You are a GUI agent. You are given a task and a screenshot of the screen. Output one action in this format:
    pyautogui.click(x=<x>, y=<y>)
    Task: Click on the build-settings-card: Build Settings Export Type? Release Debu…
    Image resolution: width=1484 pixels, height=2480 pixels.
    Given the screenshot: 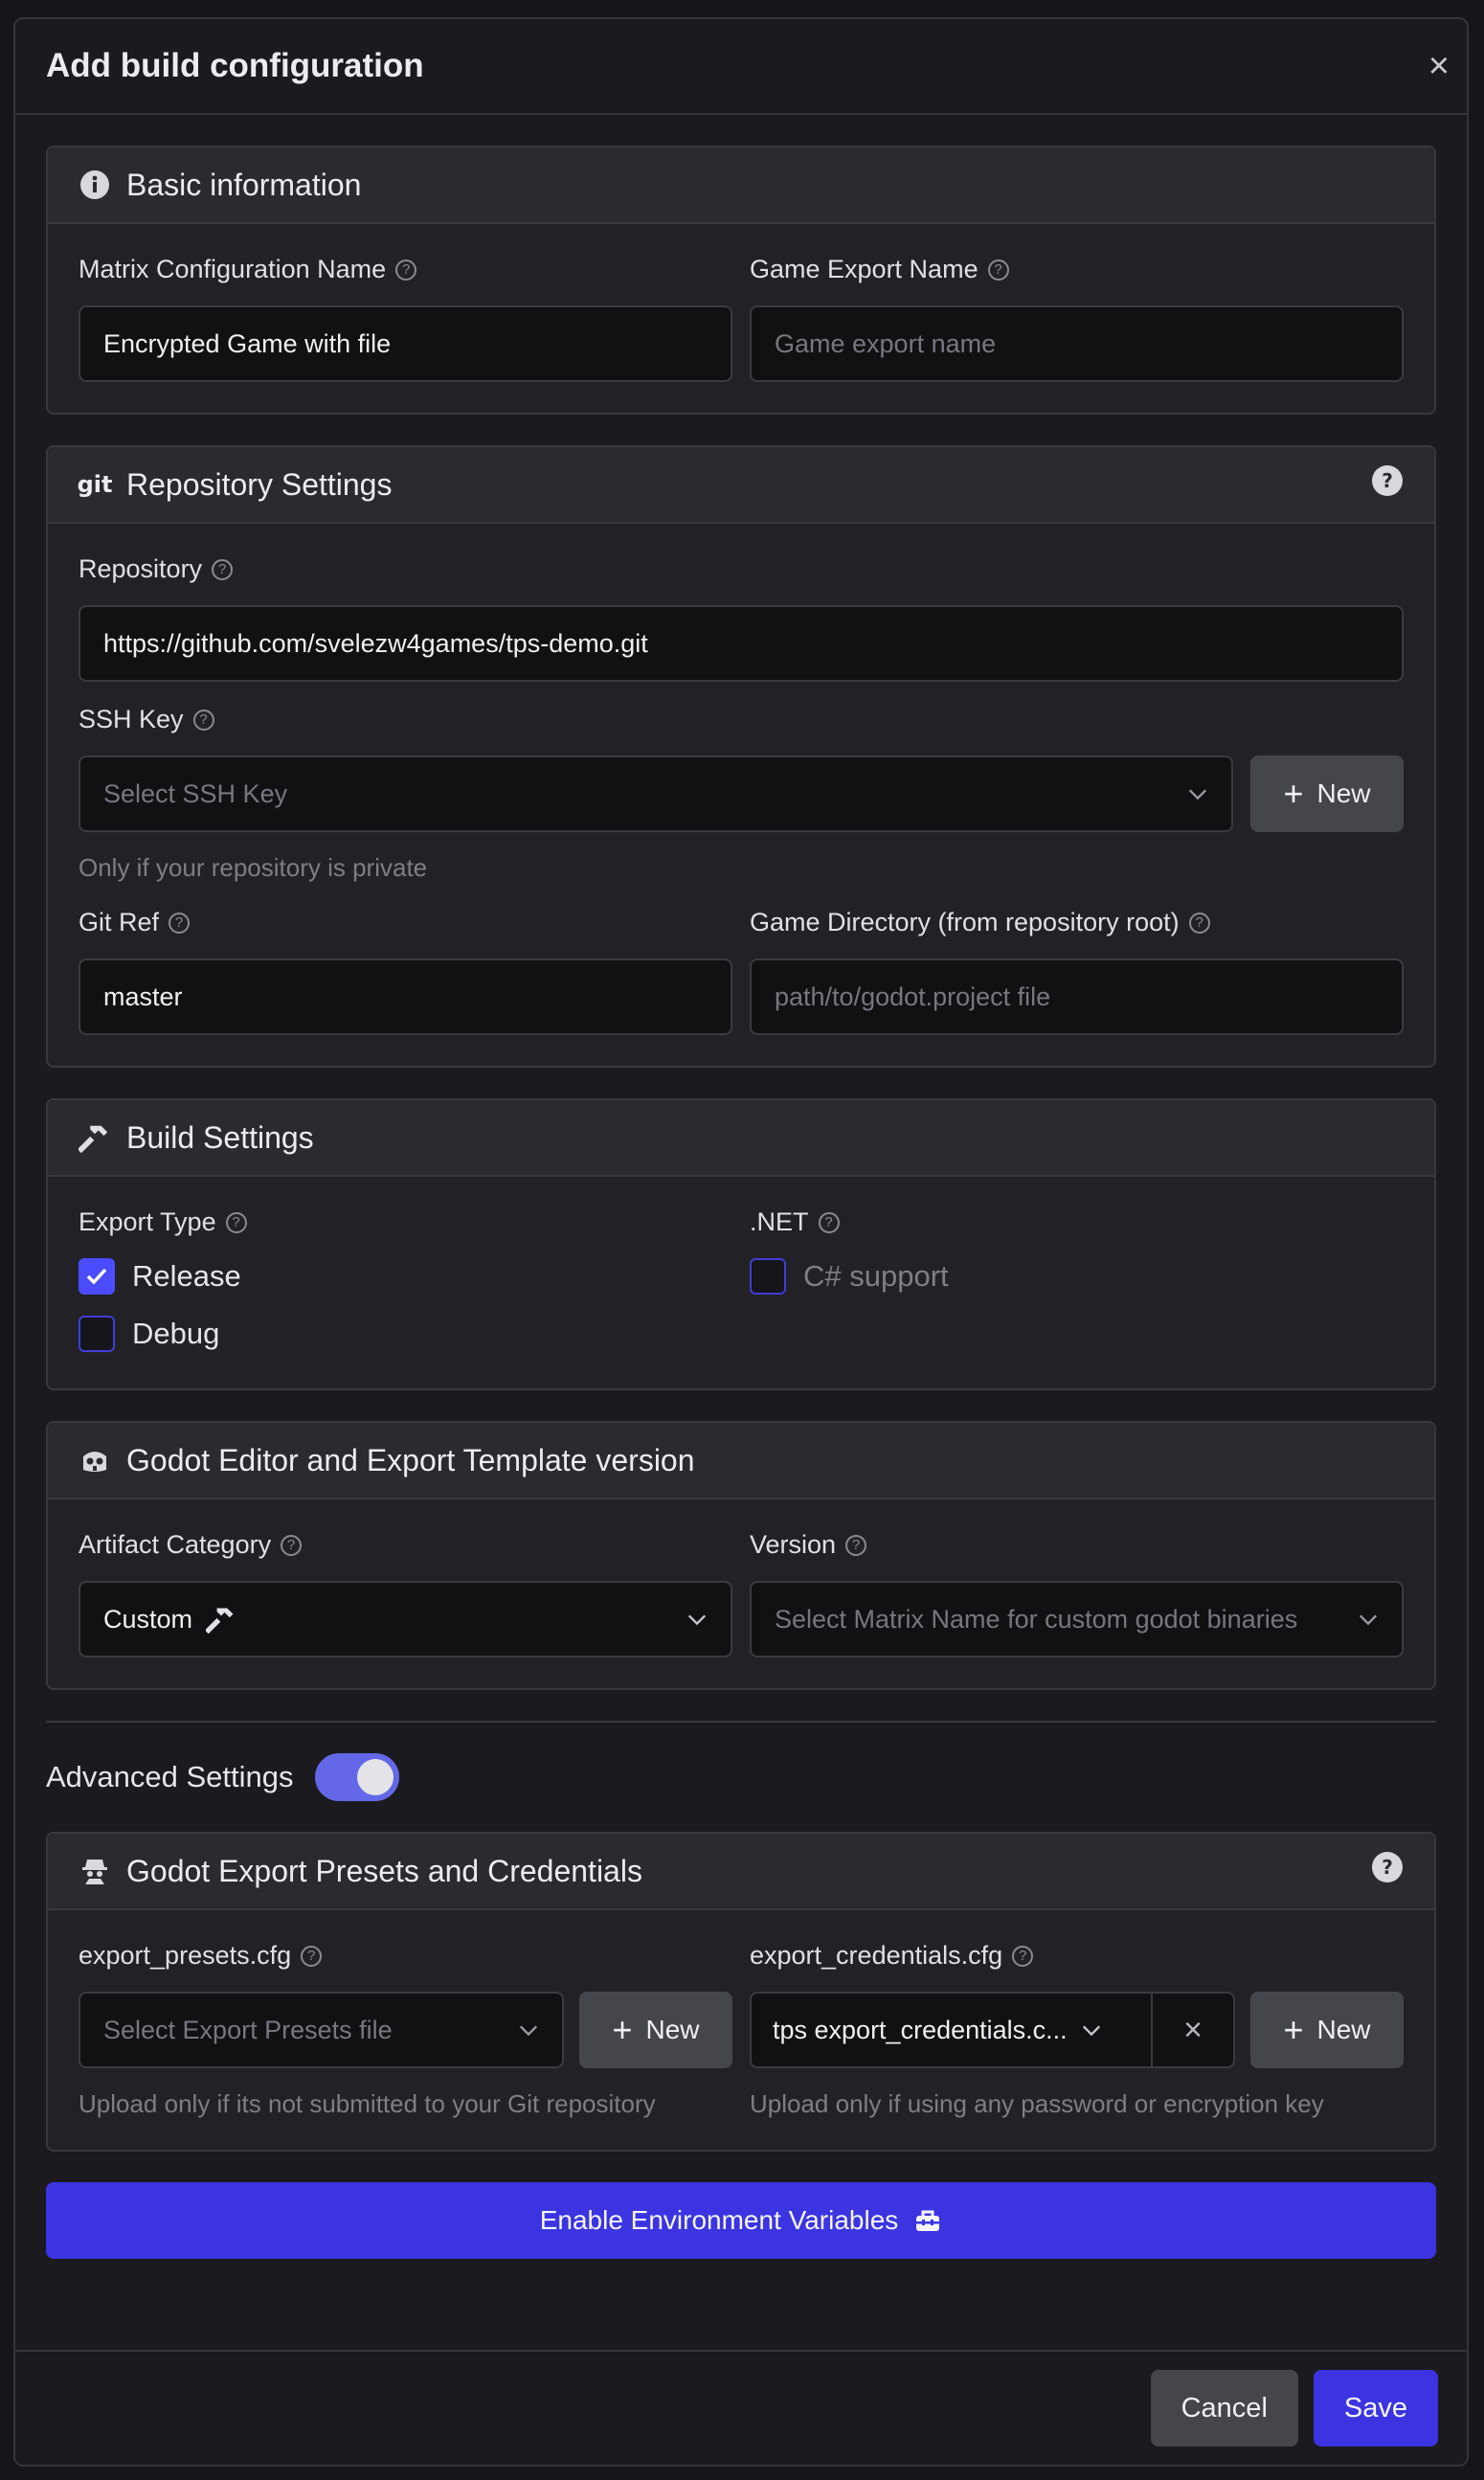 What is the action you would take?
    pyautogui.click(x=741, y=1244)
    